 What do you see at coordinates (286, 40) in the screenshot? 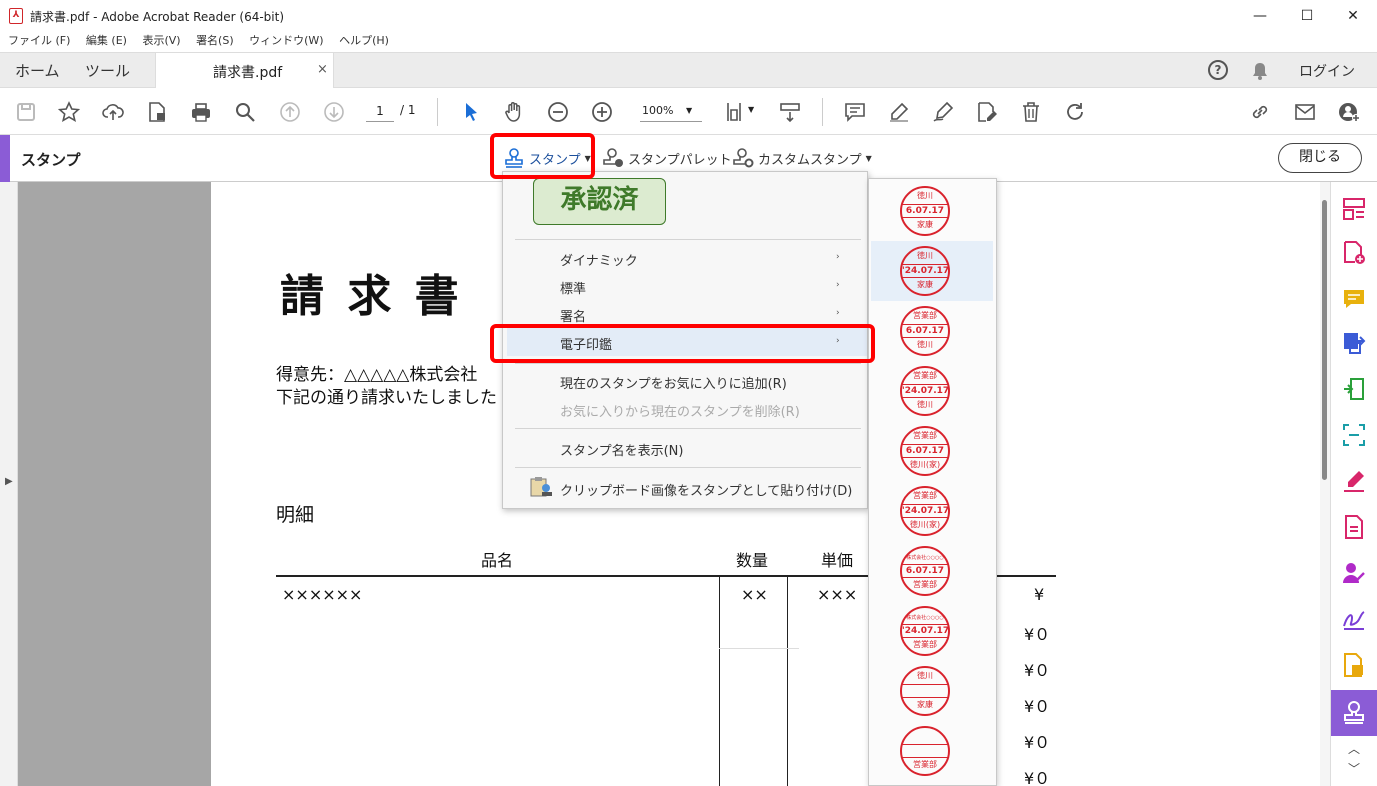
I see `menu-window: ウィンドウ(W)` at bounding box center [286, 40].